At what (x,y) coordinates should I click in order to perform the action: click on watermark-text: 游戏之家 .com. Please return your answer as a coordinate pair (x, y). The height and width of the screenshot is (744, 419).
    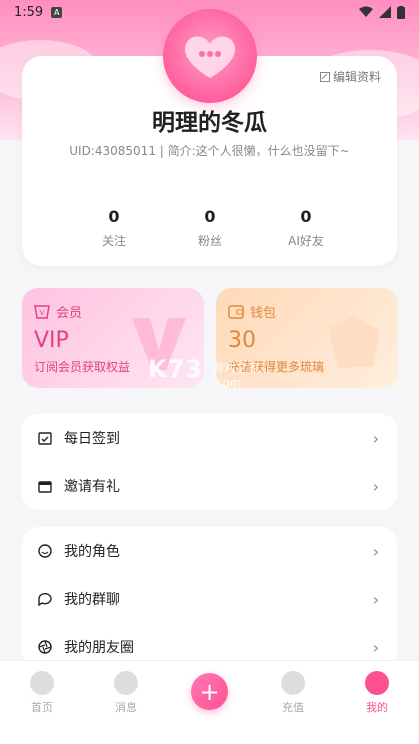
    Looking at the image, I should click on (236, 374).